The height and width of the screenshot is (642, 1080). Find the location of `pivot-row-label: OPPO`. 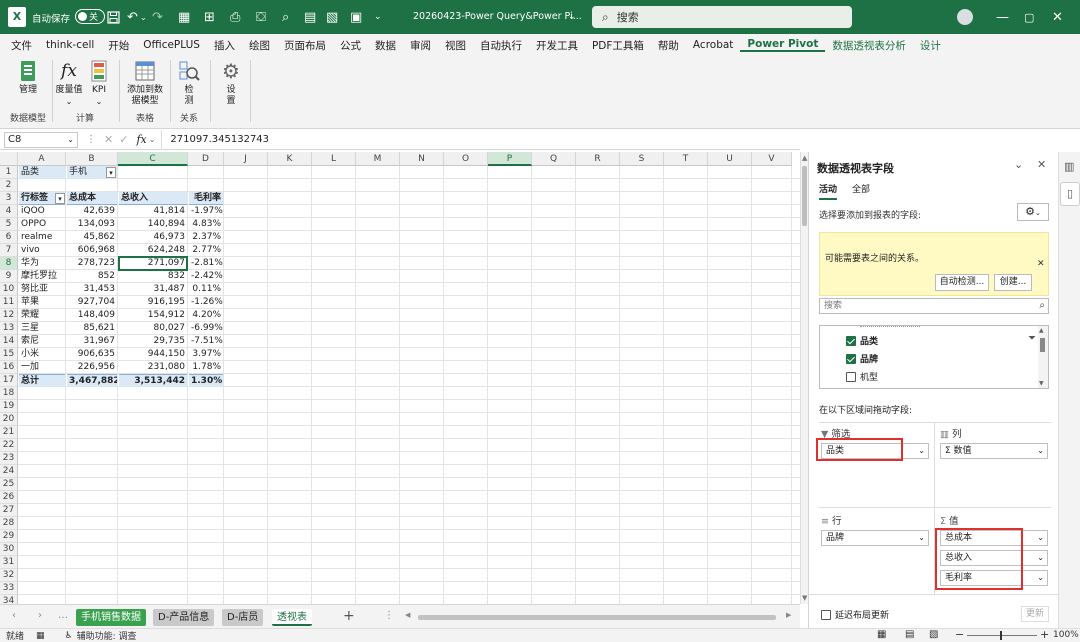

pivot-row-label: OPPO is located at coordinates (42, 224).